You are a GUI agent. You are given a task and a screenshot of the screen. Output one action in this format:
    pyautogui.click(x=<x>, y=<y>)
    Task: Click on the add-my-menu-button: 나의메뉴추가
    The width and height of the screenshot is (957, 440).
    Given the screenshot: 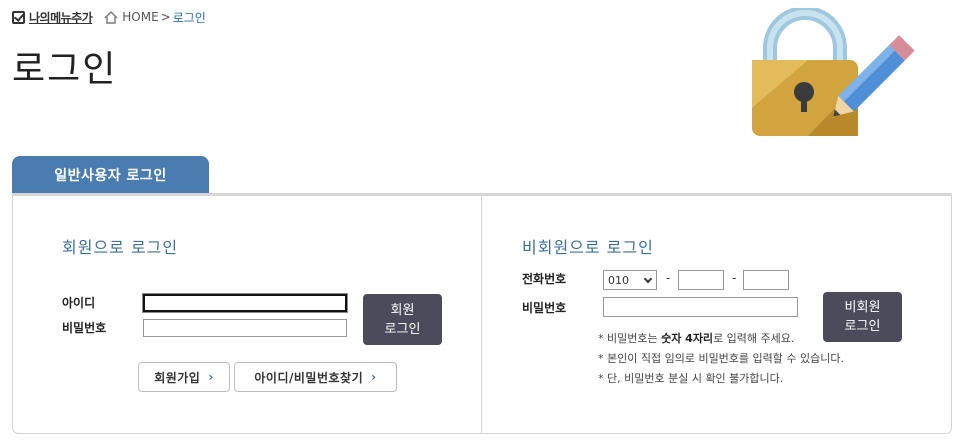 What is the action you would take?
    pyautogui.click(x=52, y=17)
    